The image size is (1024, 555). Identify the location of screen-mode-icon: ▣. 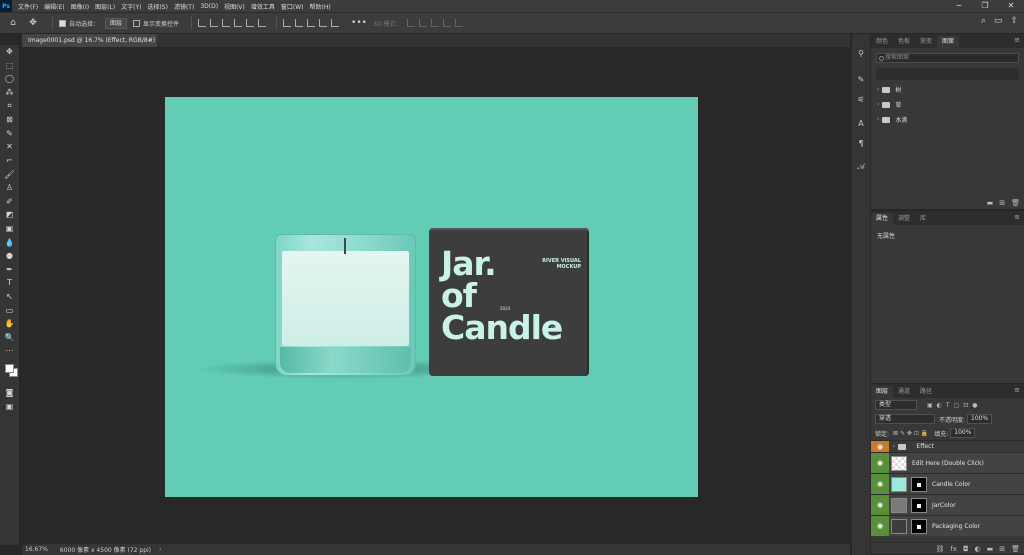
(10, 406).